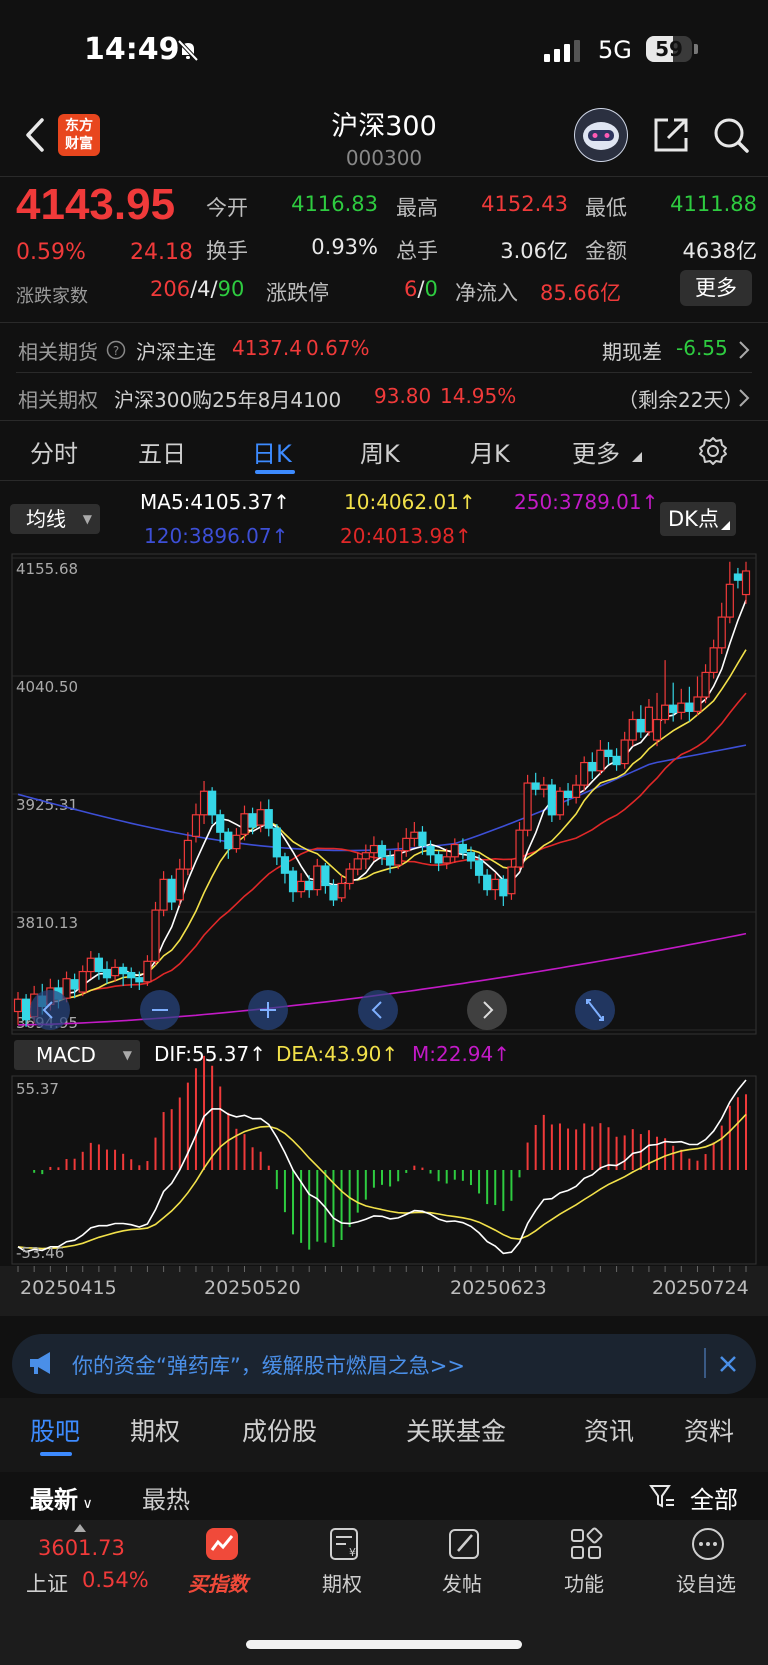 The width and height of the screenshot is (768, 1665). Describe the element at coordinates (116, 350) in the screenshot. I see `help-icon: ?` at that location.